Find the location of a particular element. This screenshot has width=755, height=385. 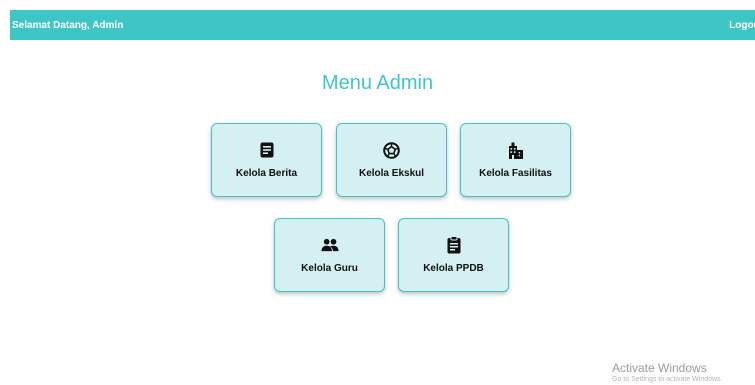

menu-card-label: Kelola Berita is located at coordinates (266, 173).